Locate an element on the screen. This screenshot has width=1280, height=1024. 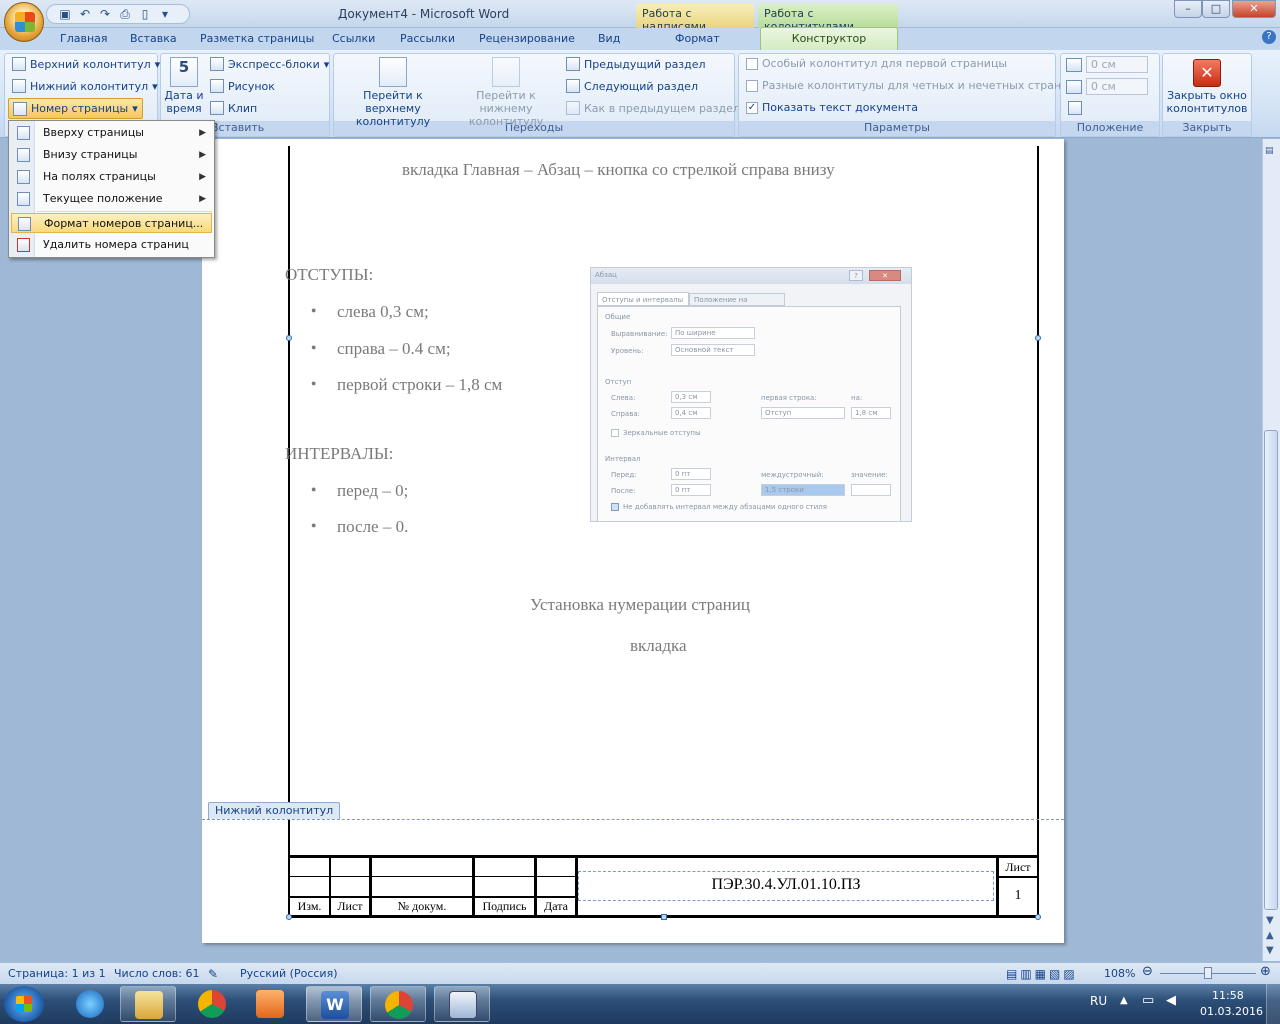
minimize-button: – is located at coordinates (1188, 9).